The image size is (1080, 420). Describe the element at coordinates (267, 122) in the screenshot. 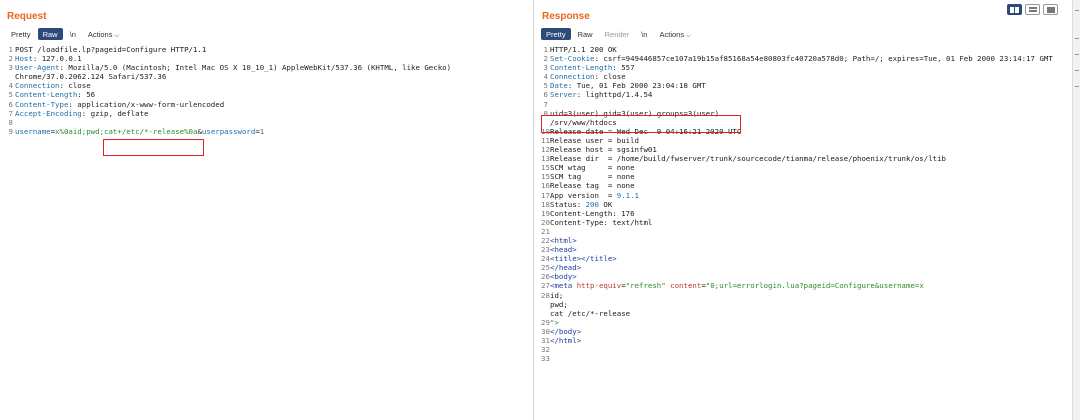

I see `code-line: 8` at that location.